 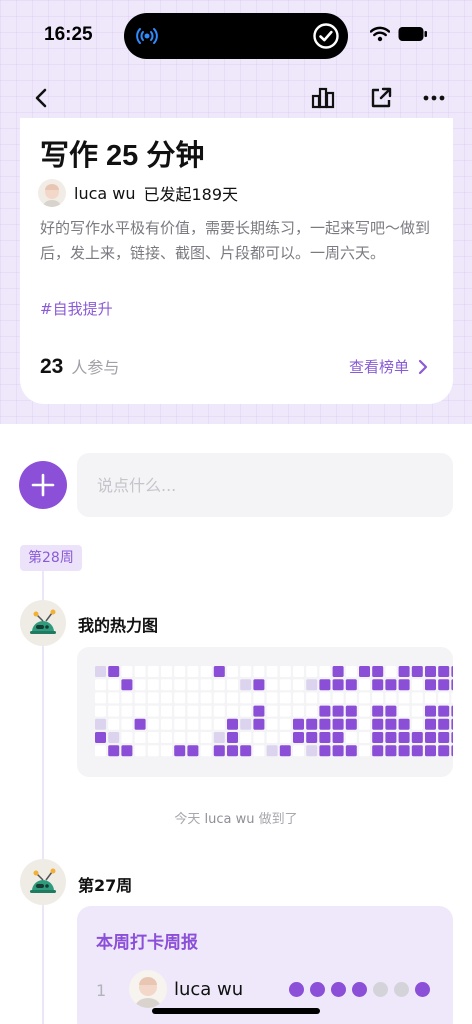 I want to click on challenge-tag: #自我提升, so click(x=76, y=308).